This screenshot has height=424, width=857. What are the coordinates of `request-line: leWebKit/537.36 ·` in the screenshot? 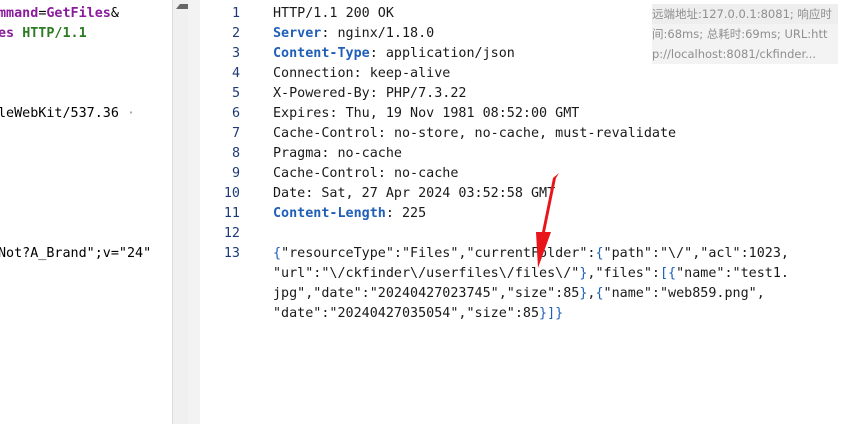 It's located at (67, 114).